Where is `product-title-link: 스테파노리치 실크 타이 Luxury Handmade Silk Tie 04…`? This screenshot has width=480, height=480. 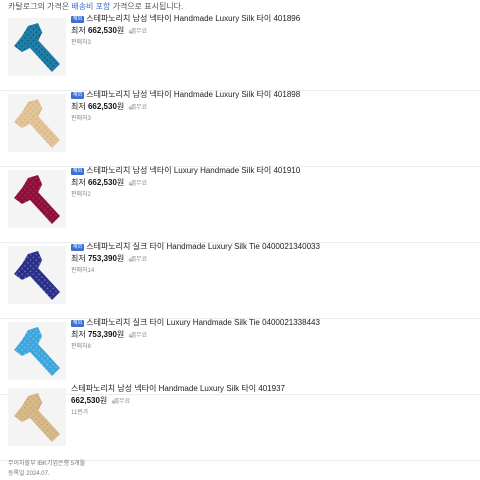 product-title-link: 스테파노리치 실크 타이 Luxury Handmade Silk Tie 04… is located at coordinates (203, 322).